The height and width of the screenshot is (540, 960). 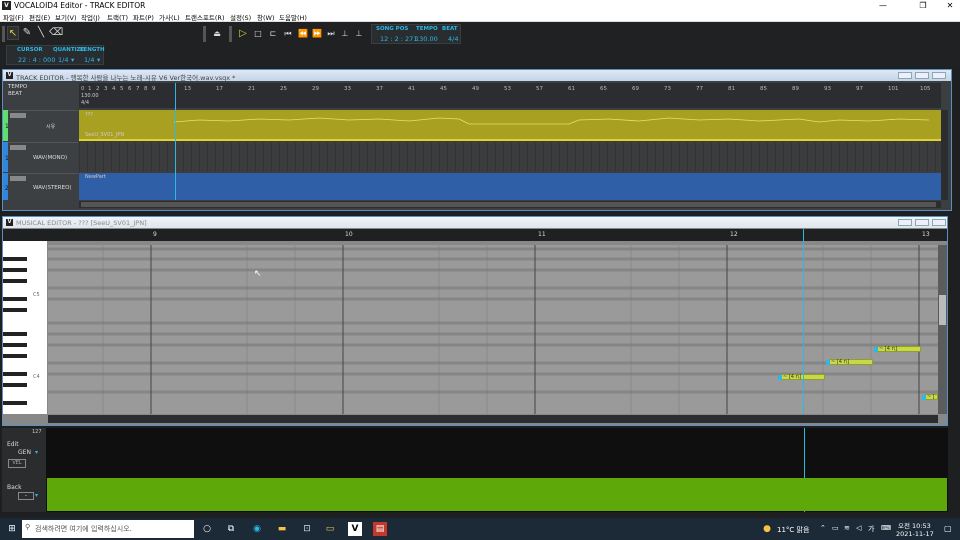 I want to click on menu-track: 트랙(T), so click(x=117, y=17).